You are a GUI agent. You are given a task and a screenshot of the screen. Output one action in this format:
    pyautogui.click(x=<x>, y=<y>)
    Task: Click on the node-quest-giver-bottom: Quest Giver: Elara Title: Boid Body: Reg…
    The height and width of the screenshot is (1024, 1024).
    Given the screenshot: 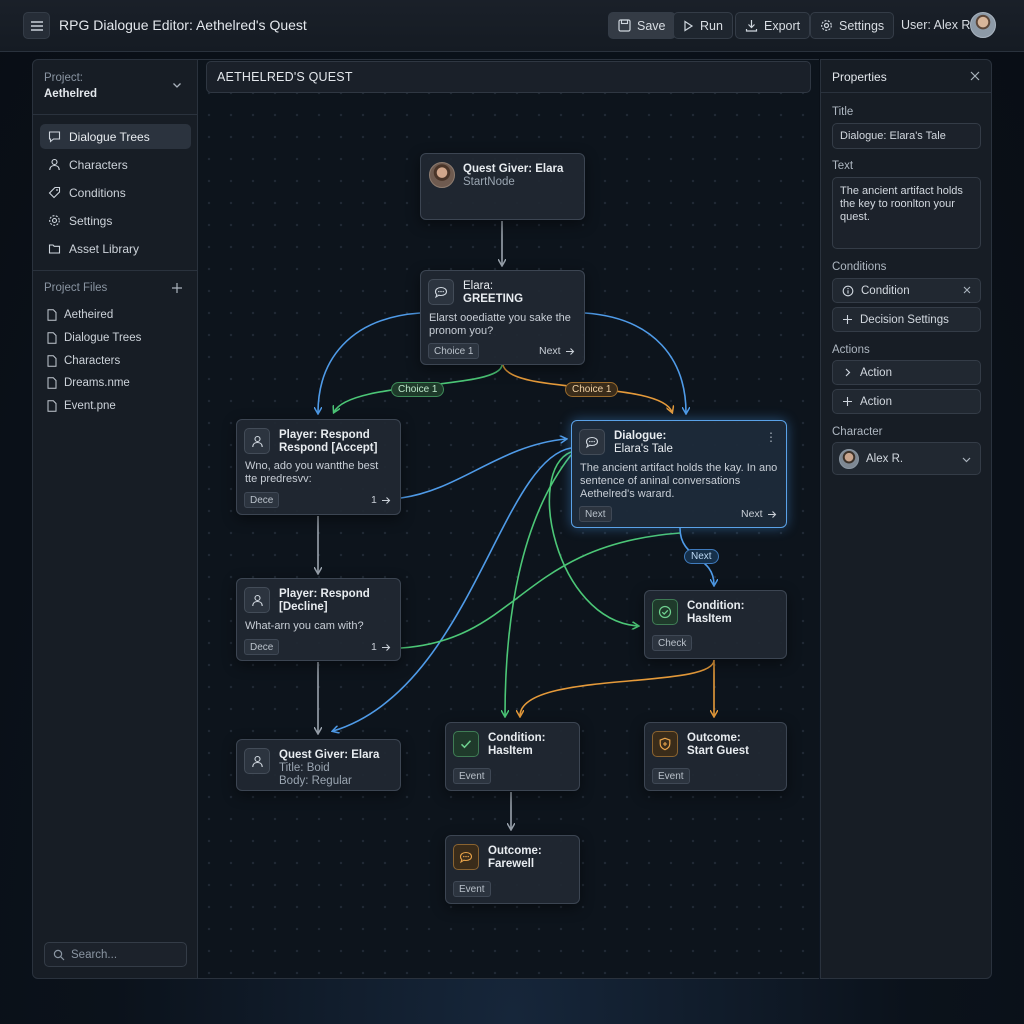 What is the action you would take?
    pyautogui.click(x=318, y=765)
    